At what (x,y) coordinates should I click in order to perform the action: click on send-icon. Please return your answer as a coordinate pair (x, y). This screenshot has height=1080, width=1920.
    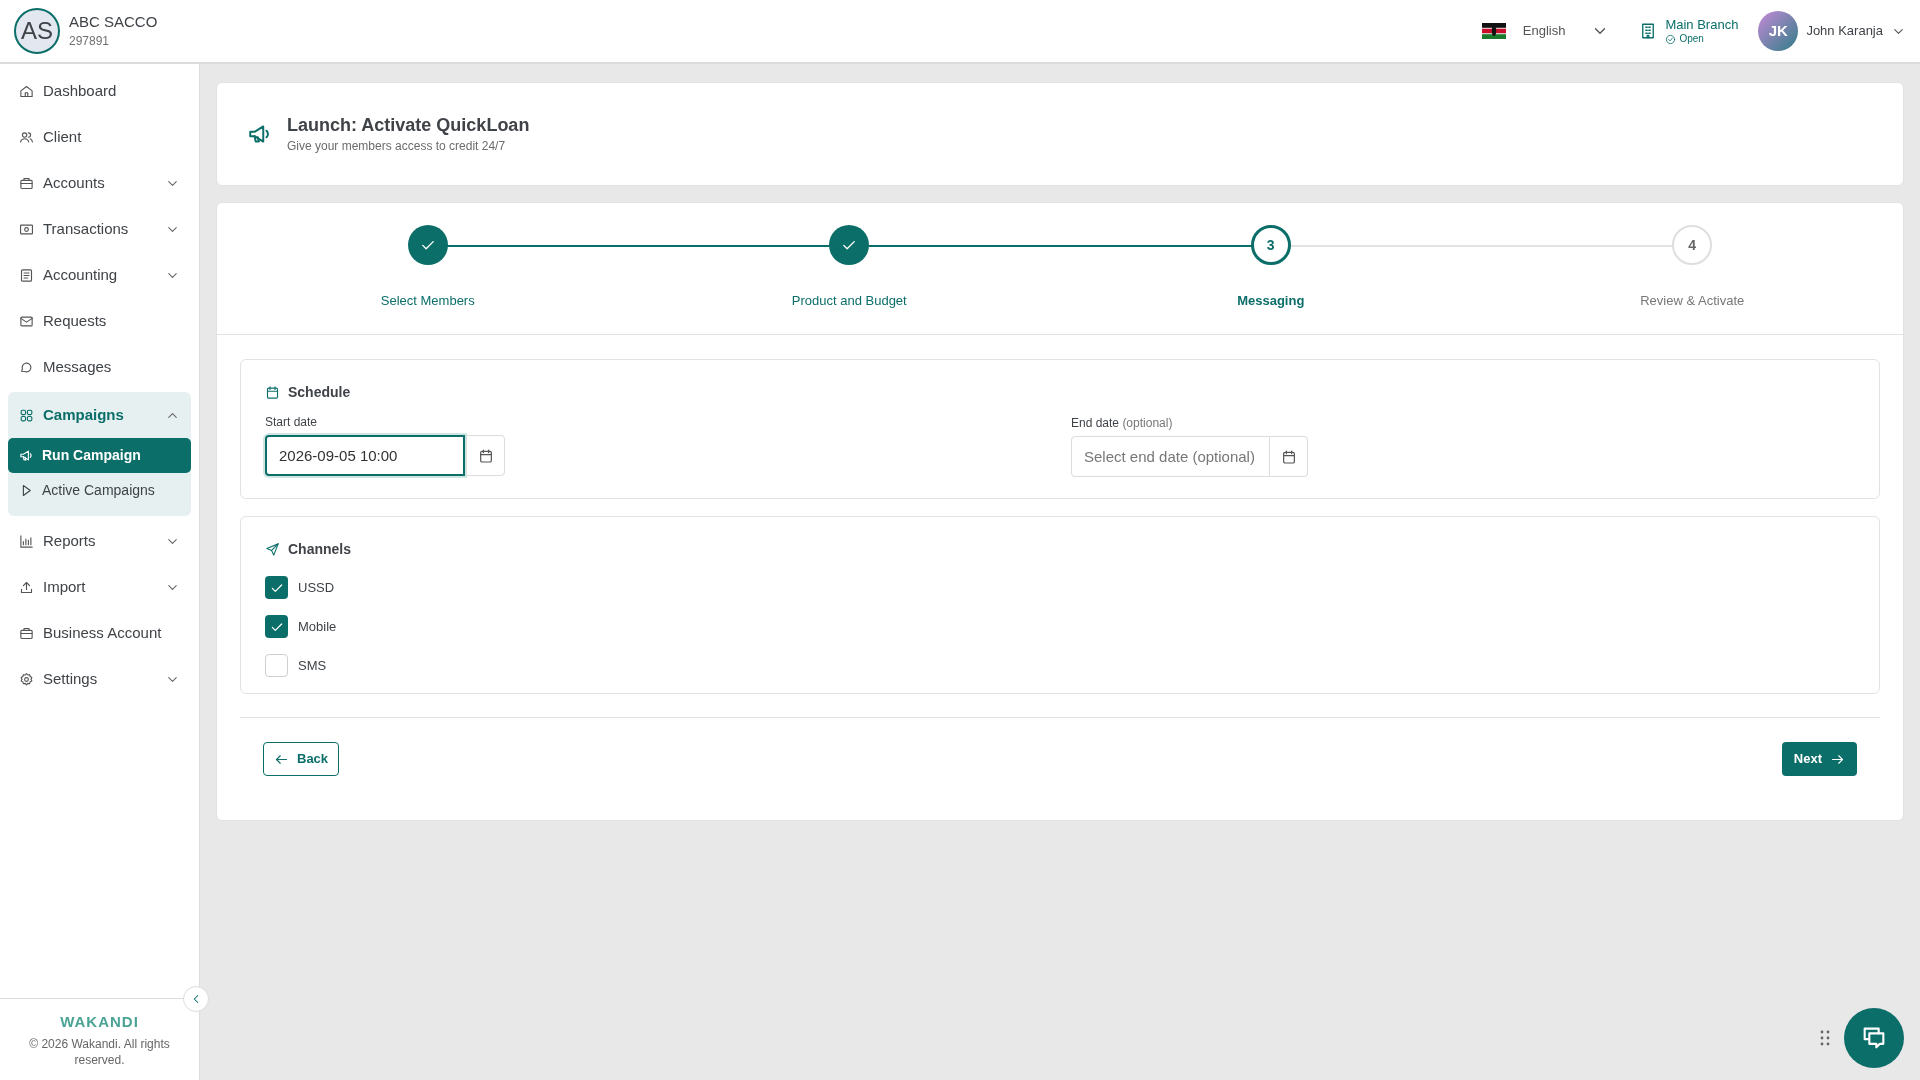
    Looking at the image, I should click on (272, 549).